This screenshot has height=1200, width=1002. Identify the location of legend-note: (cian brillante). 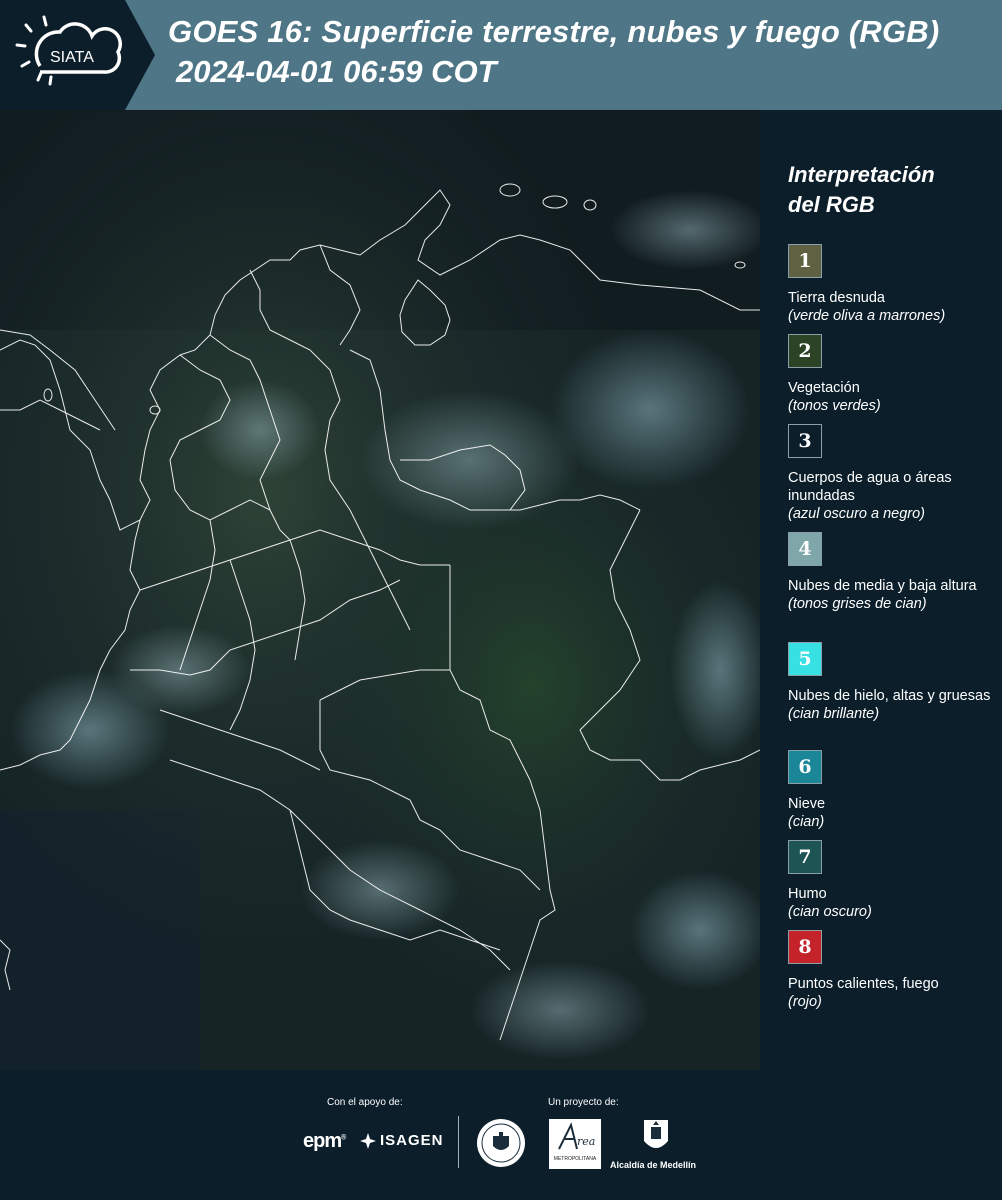
(834, 714).